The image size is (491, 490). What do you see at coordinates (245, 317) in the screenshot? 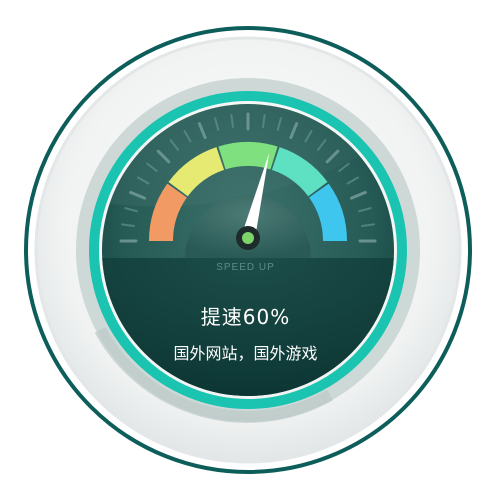
I see `speed-title: 提速60%` at bounding box center [245, 317].